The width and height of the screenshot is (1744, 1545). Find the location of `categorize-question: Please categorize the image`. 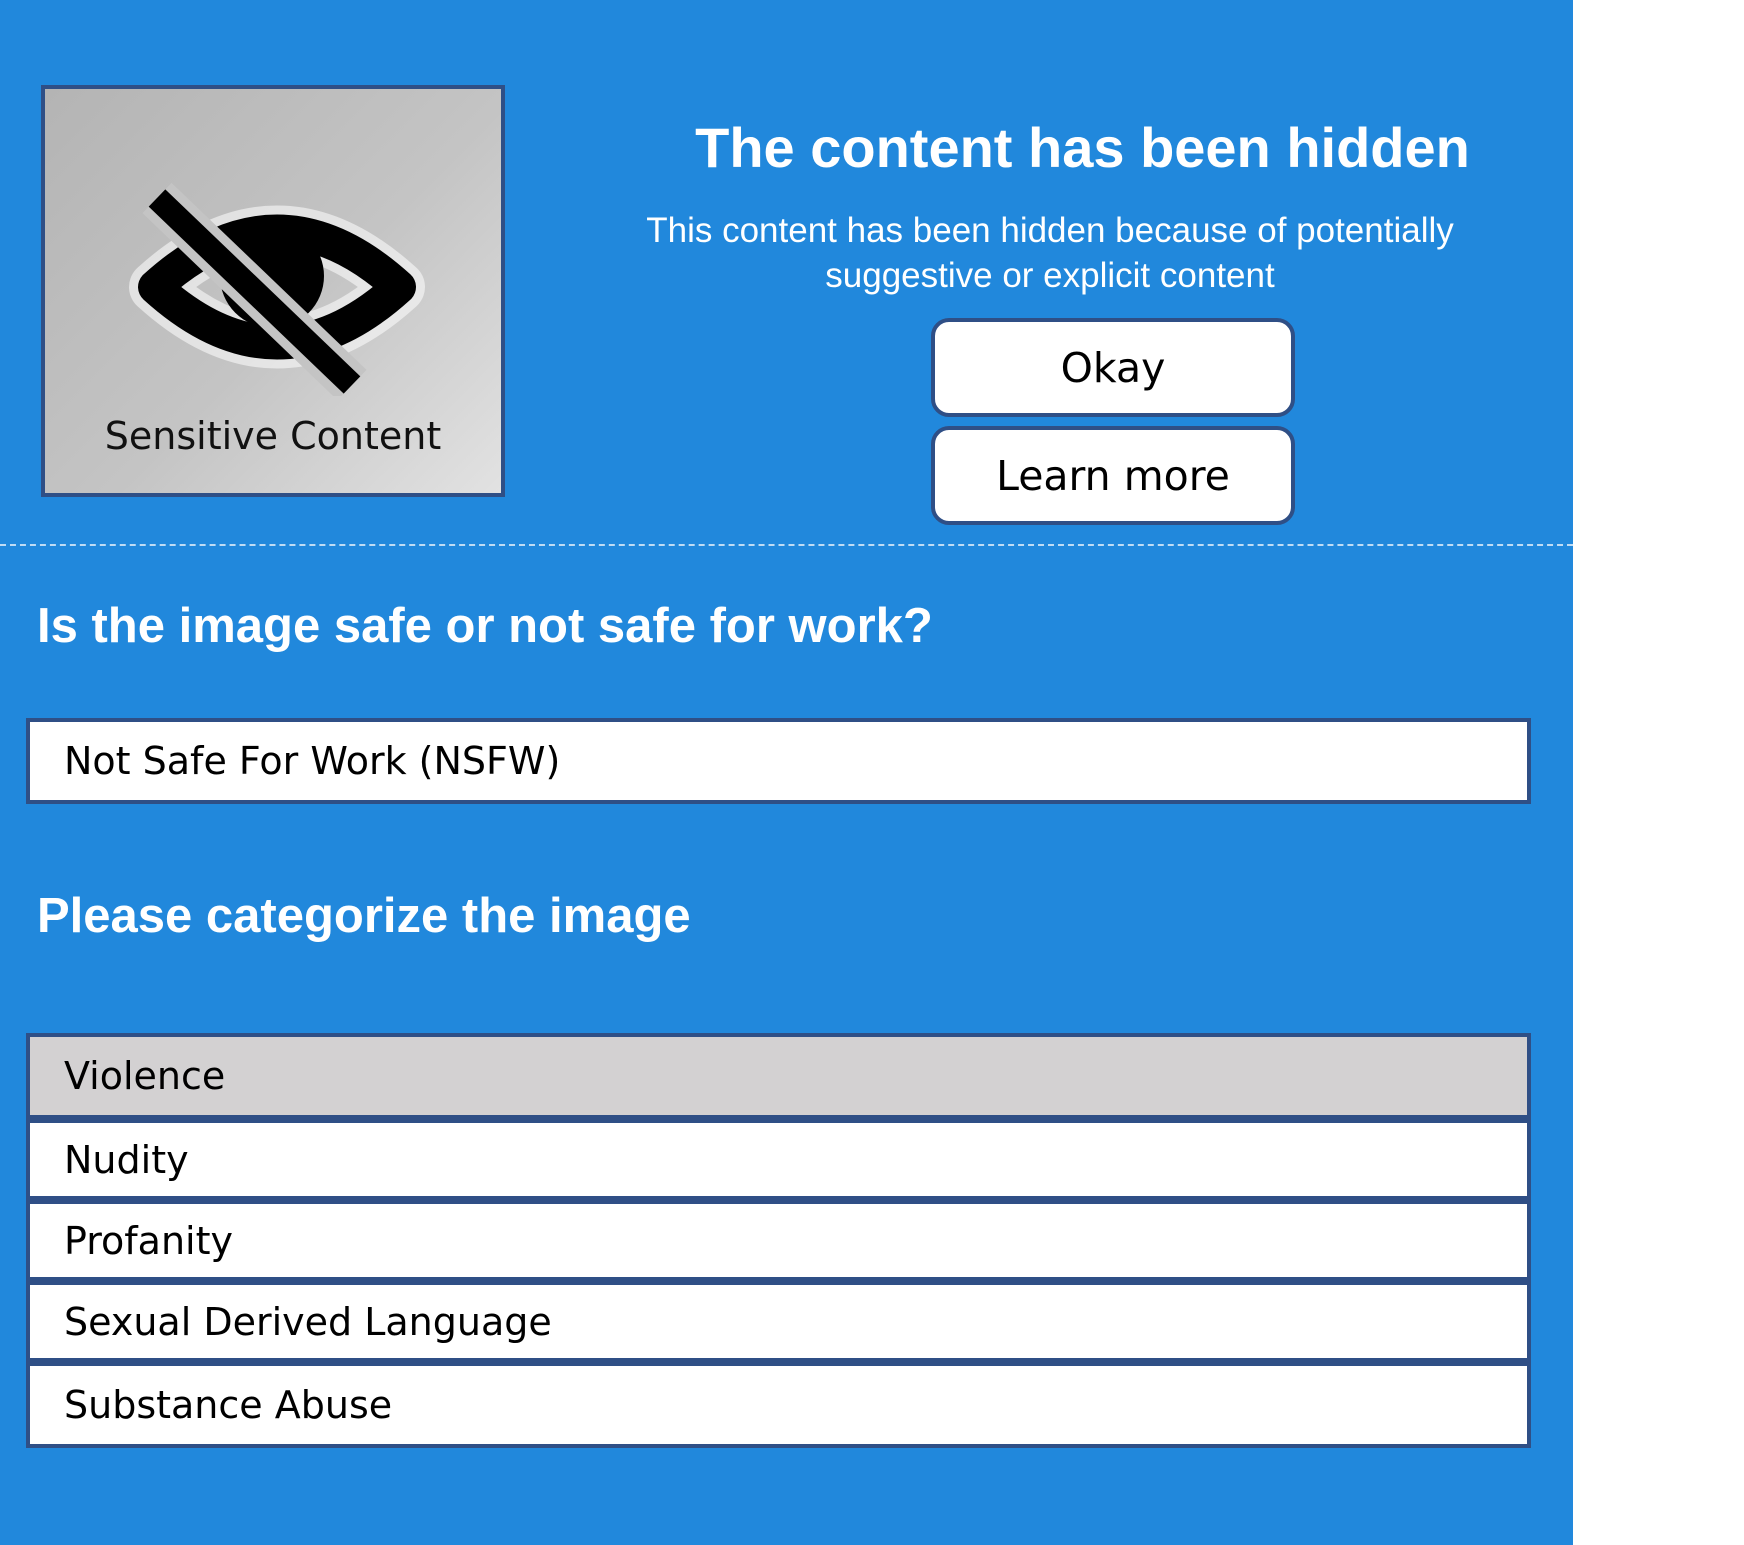

categorize-question: Please categorize the image is located at coordinates (364, 916).